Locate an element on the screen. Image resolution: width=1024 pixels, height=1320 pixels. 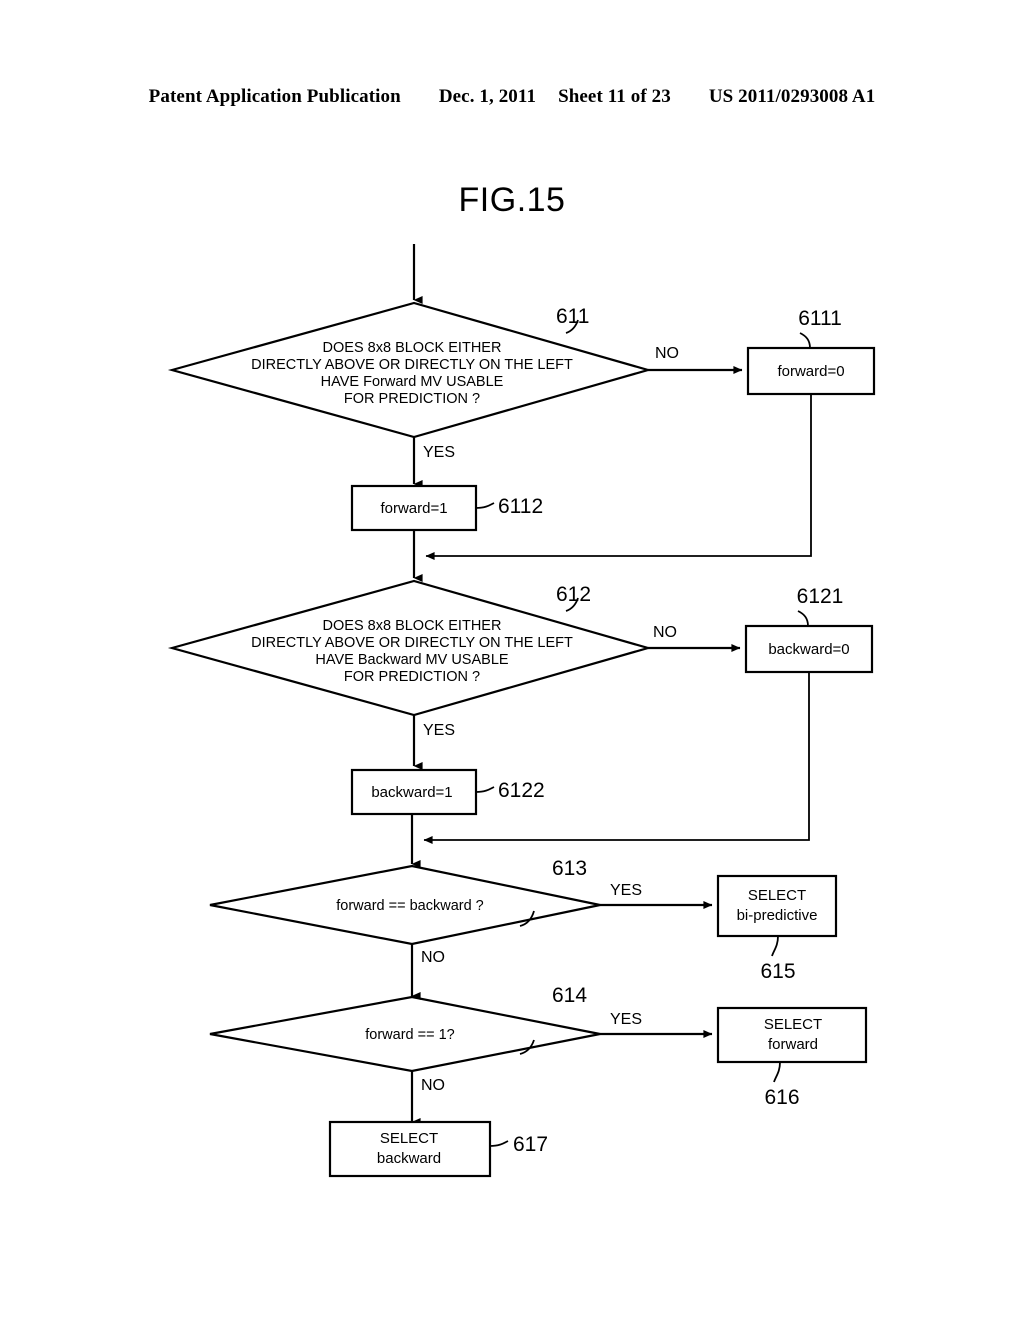
edge-label-613-yes: YES is located at coordinates (626, 890).